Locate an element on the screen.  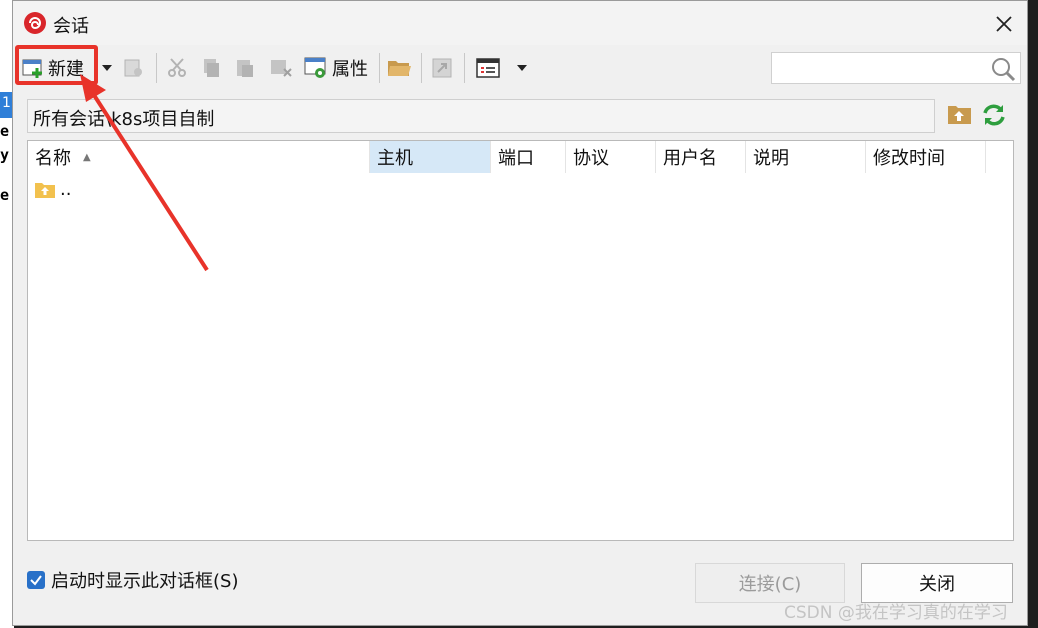
new-session-dropdown is located at coordinates (107, 68).